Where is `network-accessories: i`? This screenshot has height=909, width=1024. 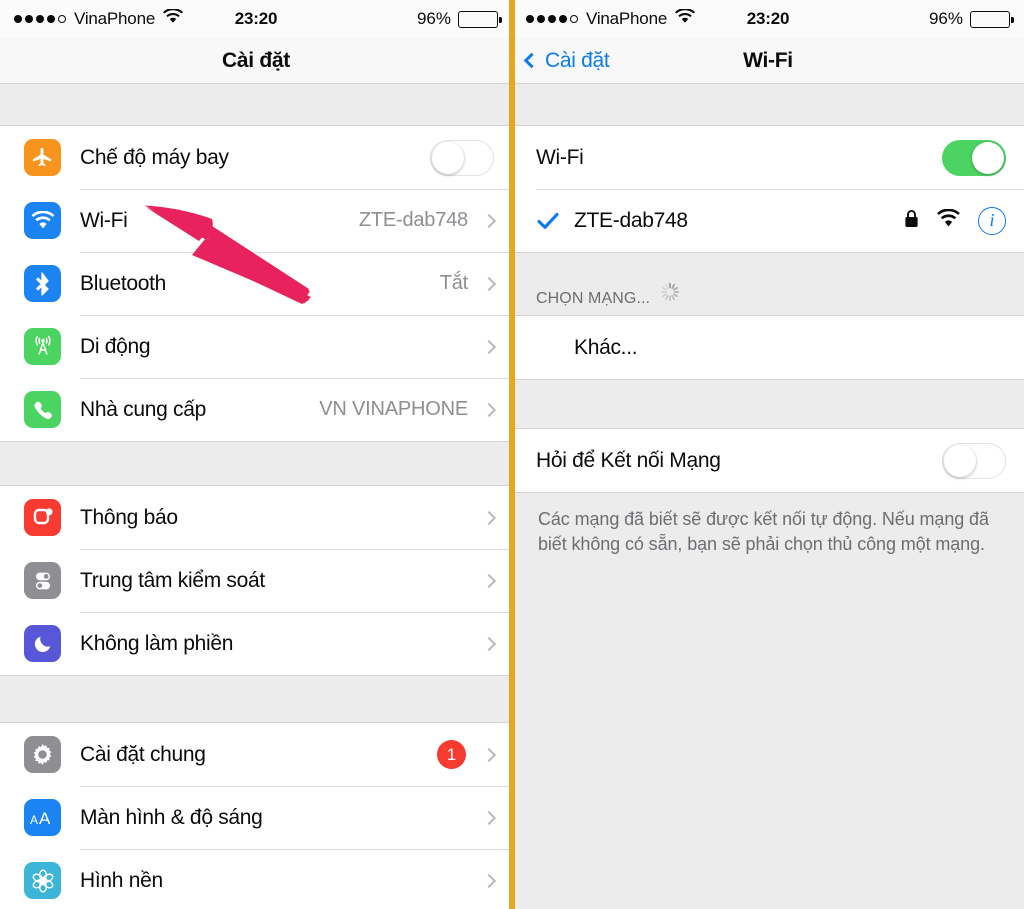
network-accessories: i is located at coordinates (955, 220).